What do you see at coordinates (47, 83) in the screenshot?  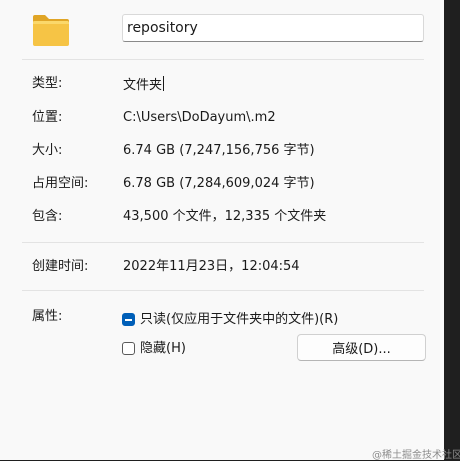 I see `type-label: 类型:` at bounding box center [47, 83].